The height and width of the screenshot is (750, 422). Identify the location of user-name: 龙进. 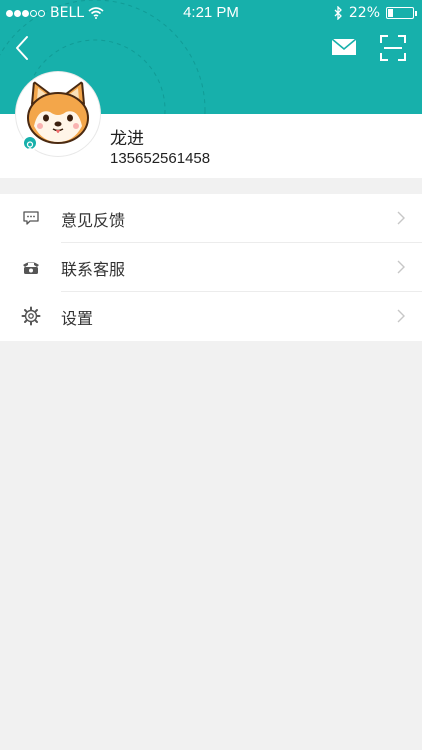
(127, 139).